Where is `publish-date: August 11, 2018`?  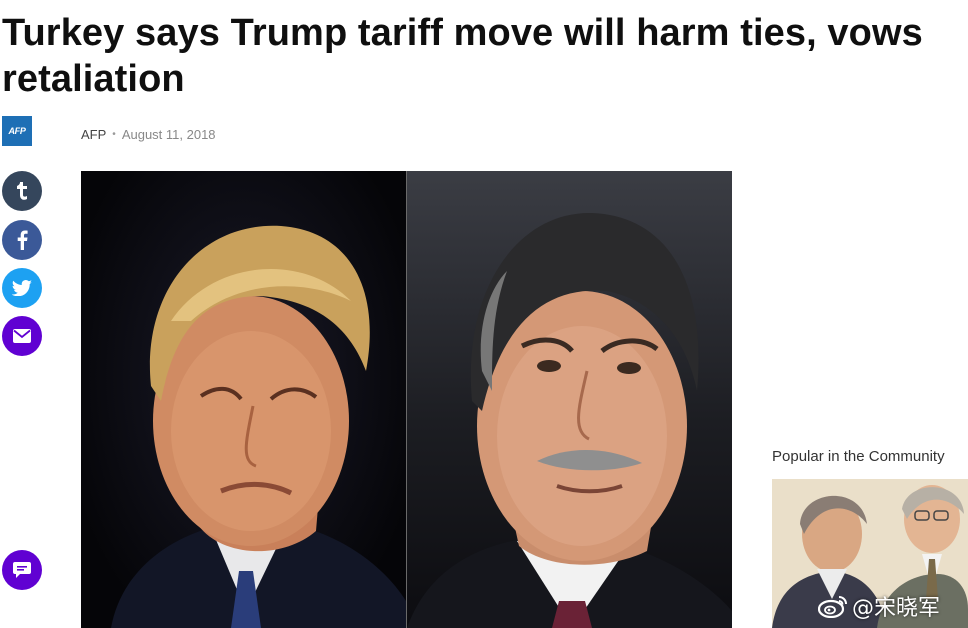 publish-date: August 11, 2018 is located at coordinates (168, 134).